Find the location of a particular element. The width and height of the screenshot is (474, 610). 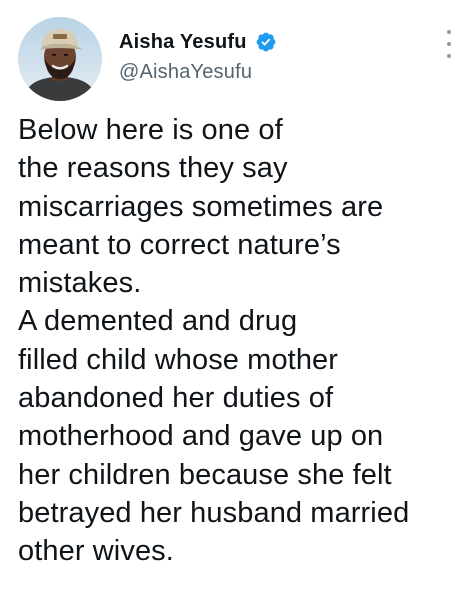

avatar is located at coordinates (60, 59).